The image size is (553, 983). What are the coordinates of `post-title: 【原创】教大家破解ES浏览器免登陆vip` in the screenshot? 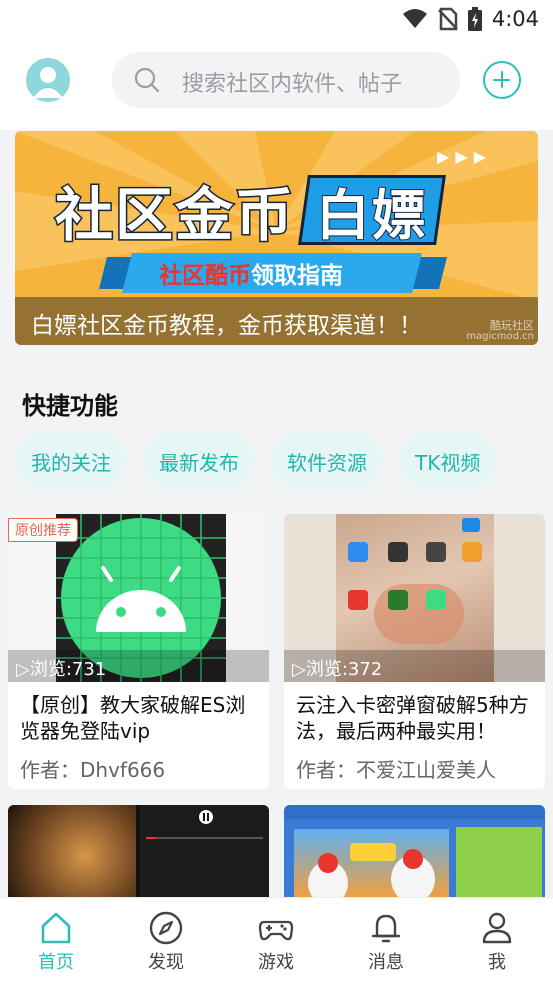 It's located at (133, 718).